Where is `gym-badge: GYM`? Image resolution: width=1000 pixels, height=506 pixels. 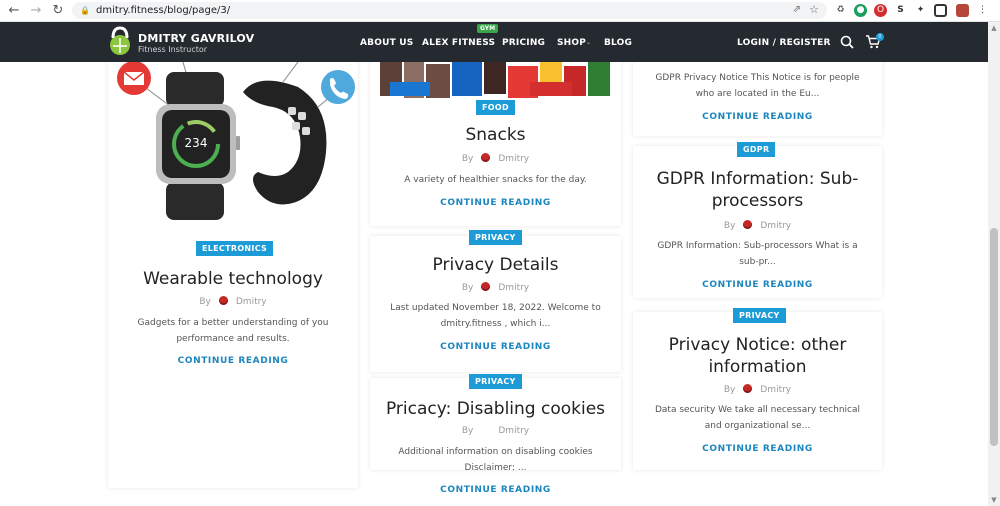 gym-badge: GYM is located at coordinates (488, 28).